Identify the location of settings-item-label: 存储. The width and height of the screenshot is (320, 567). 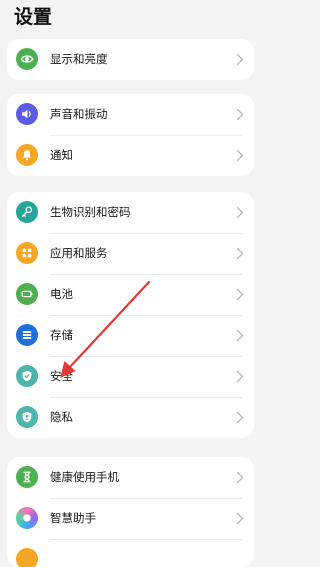
(61, 335).